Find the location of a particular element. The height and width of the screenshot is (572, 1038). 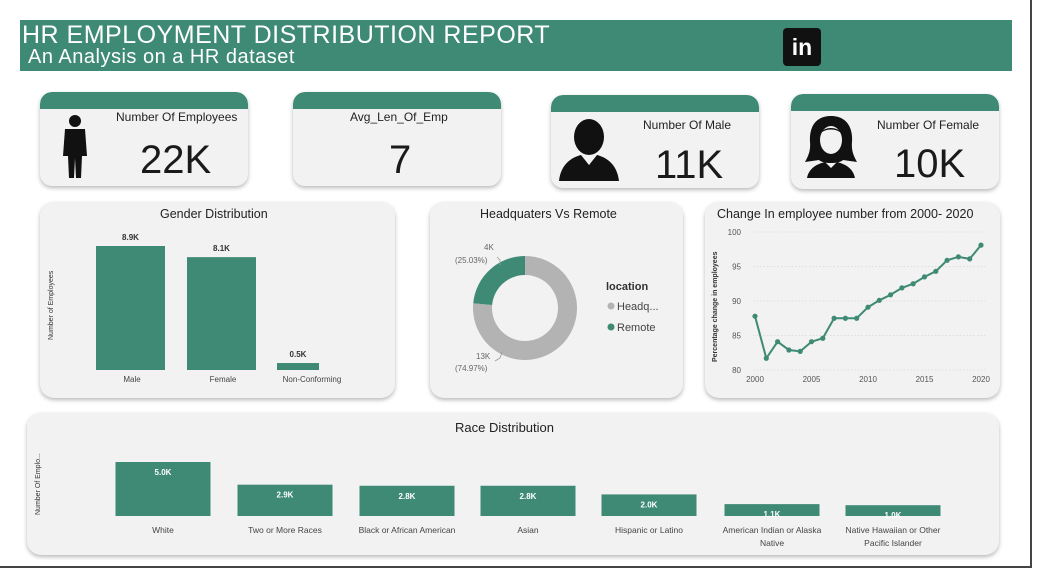

x-tick-label: 2015 is located at coordinates (925, 379).